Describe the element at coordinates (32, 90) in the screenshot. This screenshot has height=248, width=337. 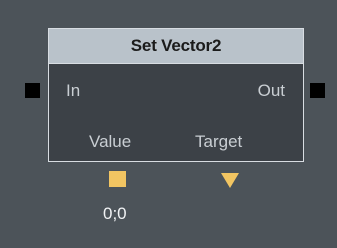
I see `exec-input-pin` at that location.